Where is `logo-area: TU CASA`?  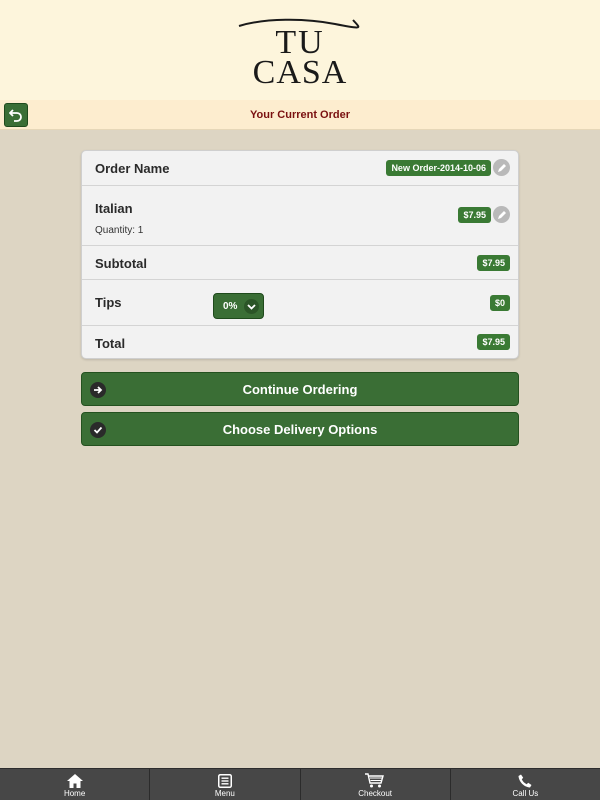
logo-area: TU CASA is located at coordinates (300, 50).